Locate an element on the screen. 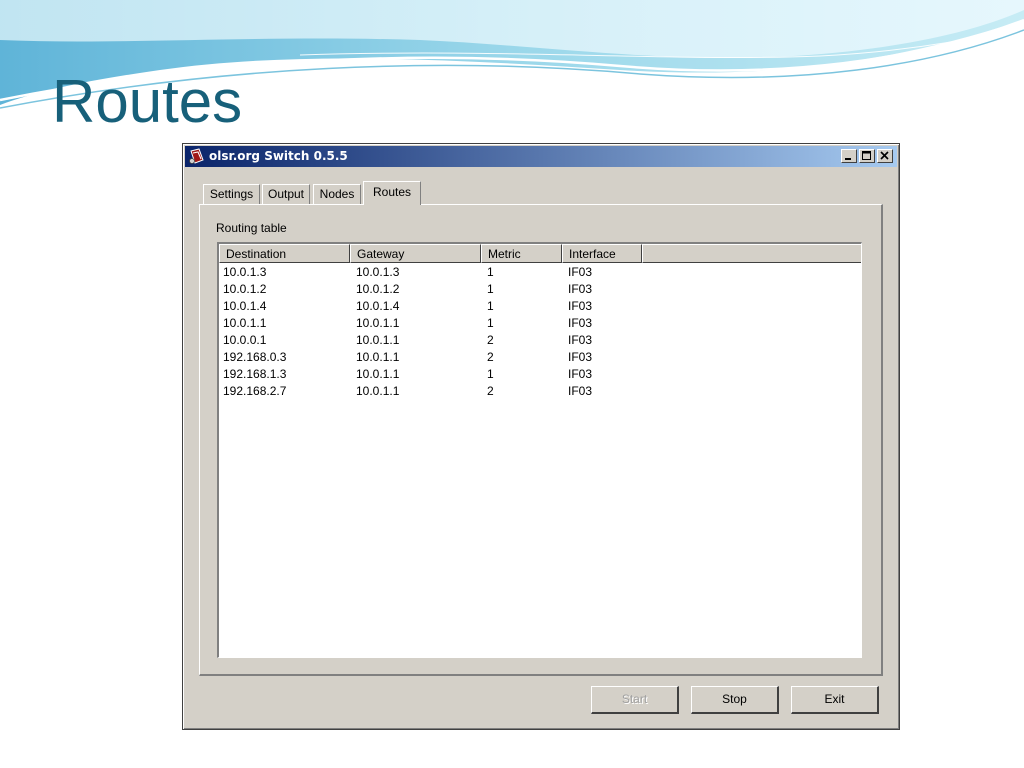  table-row: 192.168.0.3 10.0.1.1 2 IF03 is located at coordinates (540, 357).